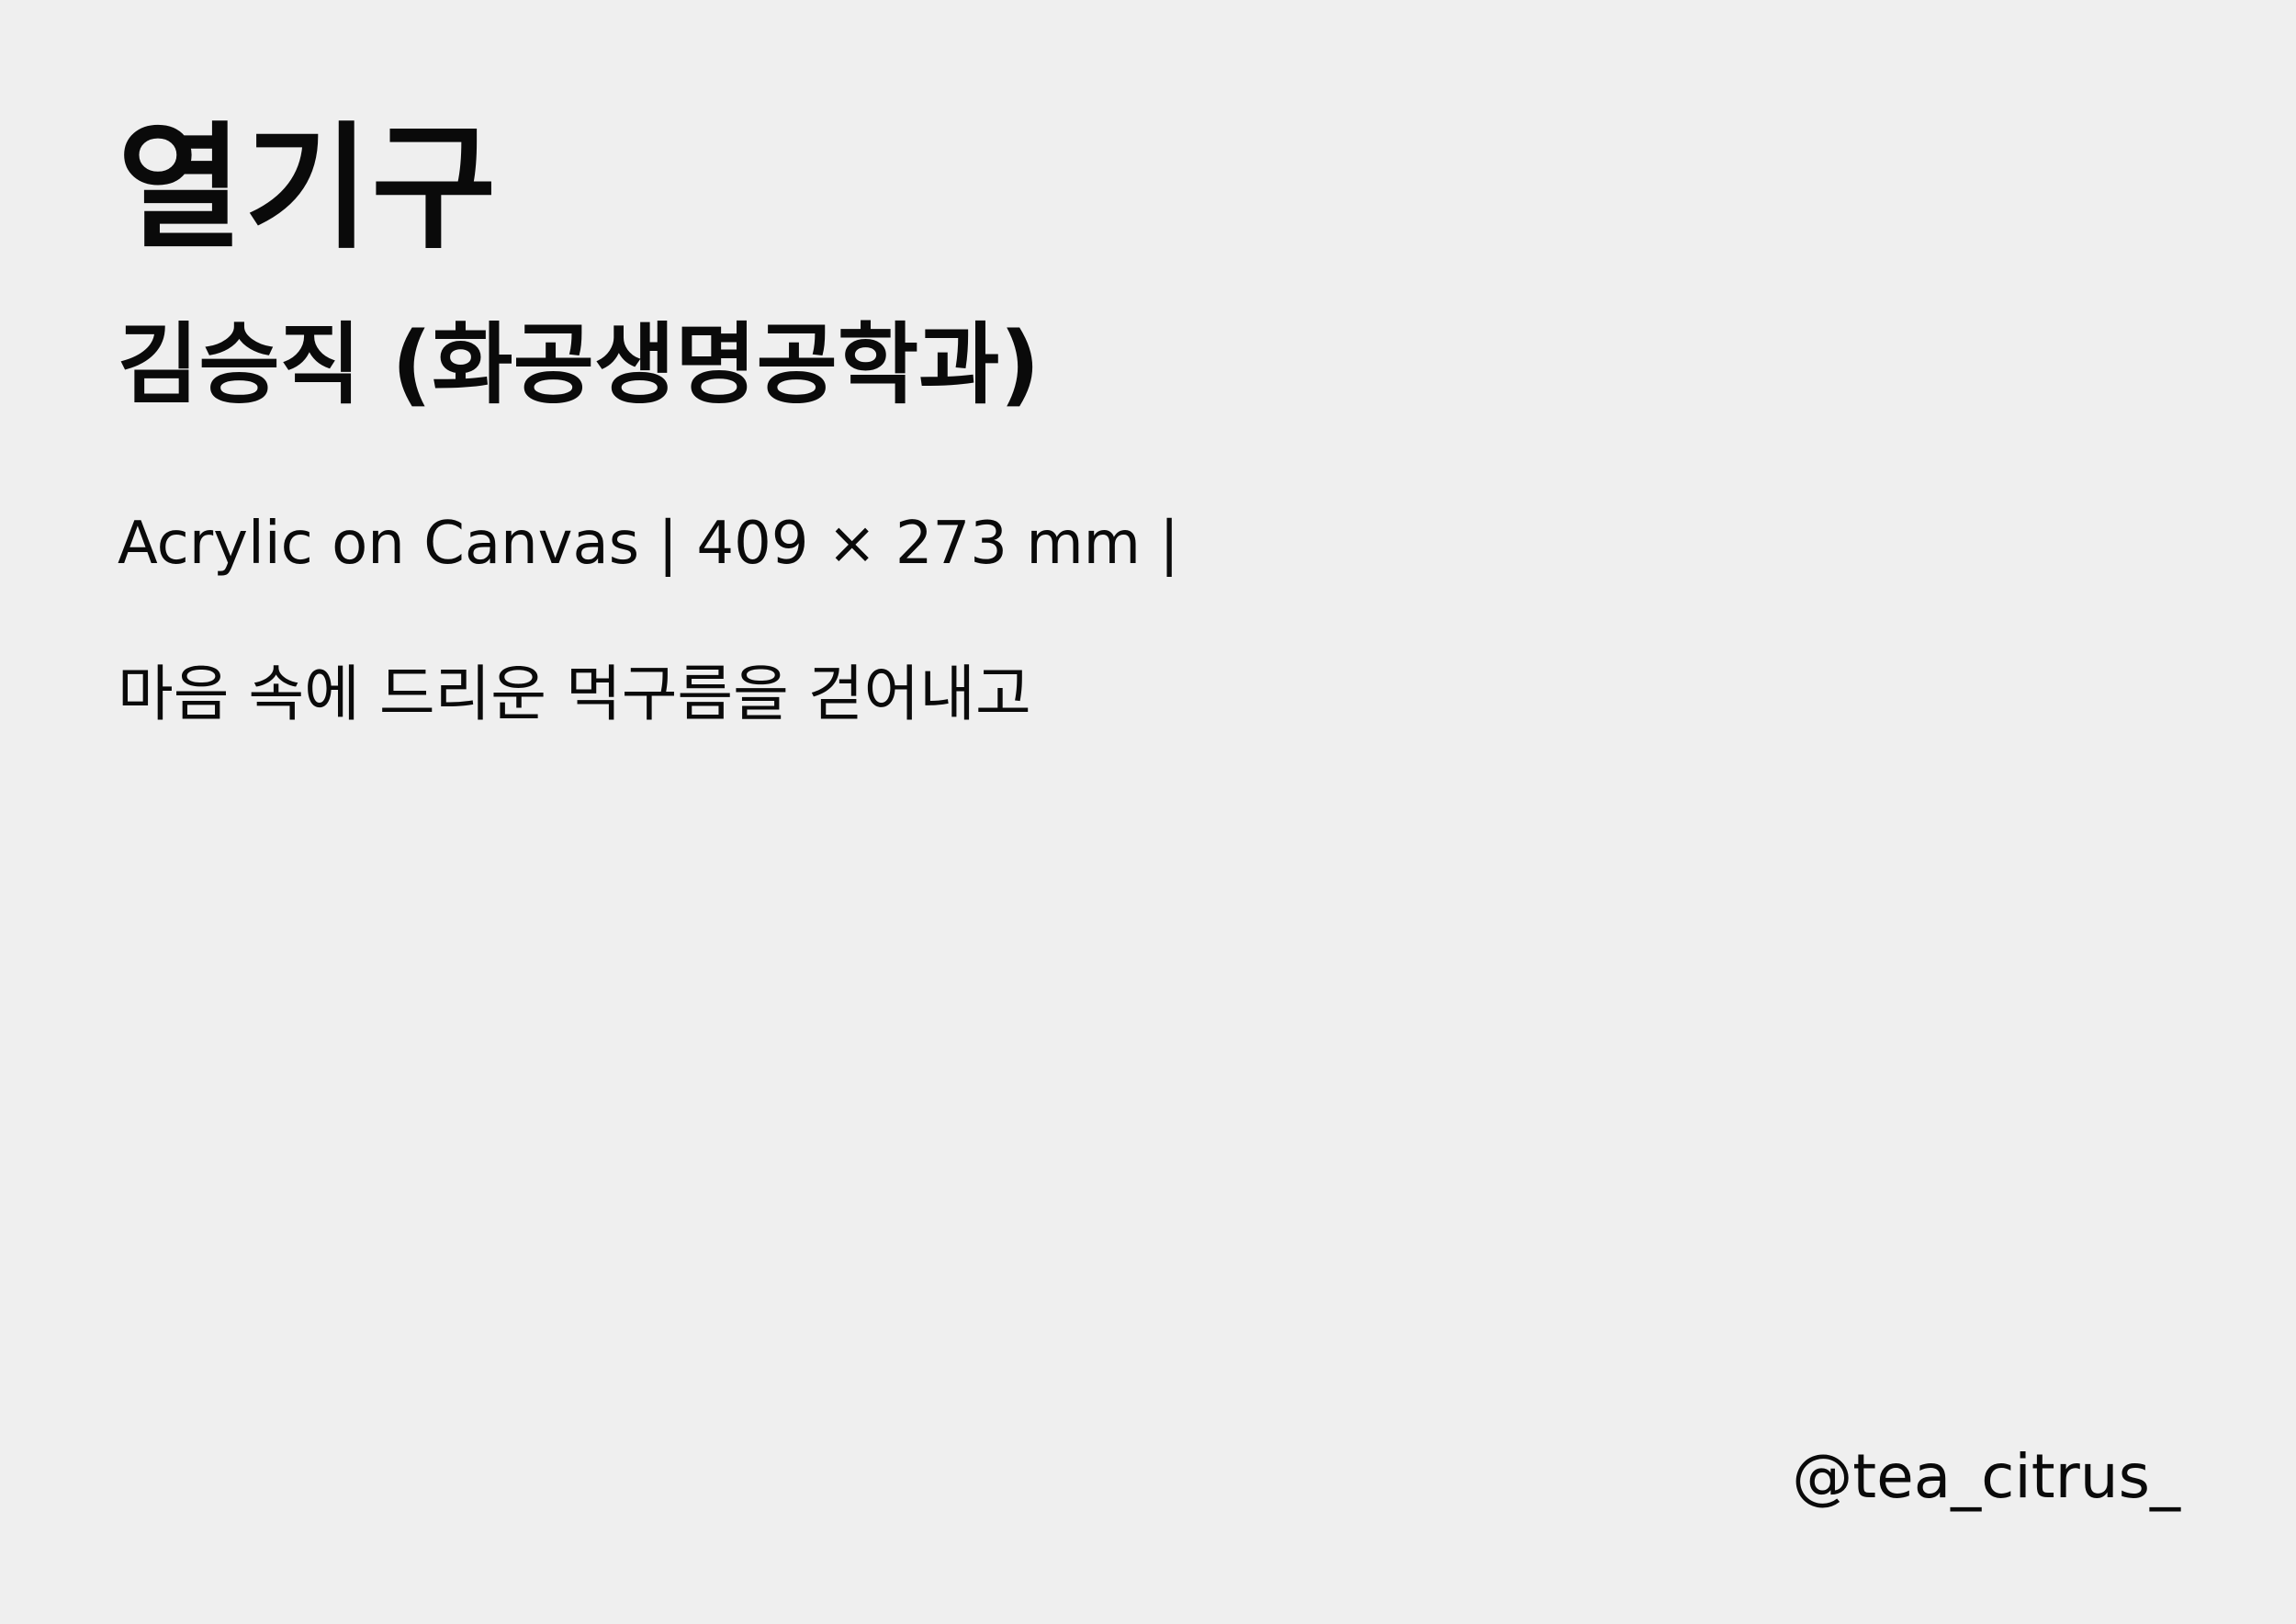 The width and height of the screenshot is (2296, 1624). What do you see at coordinates (308, 188) in the screenshot?
I see `artwork-title: 열기구` at bounding box center [308, 188].